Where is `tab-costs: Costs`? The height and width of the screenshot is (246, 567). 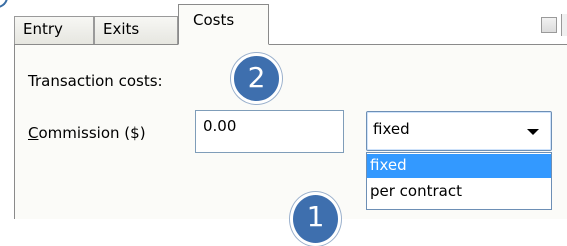 tab-costs: Costs is located at coordinates (223, 24).